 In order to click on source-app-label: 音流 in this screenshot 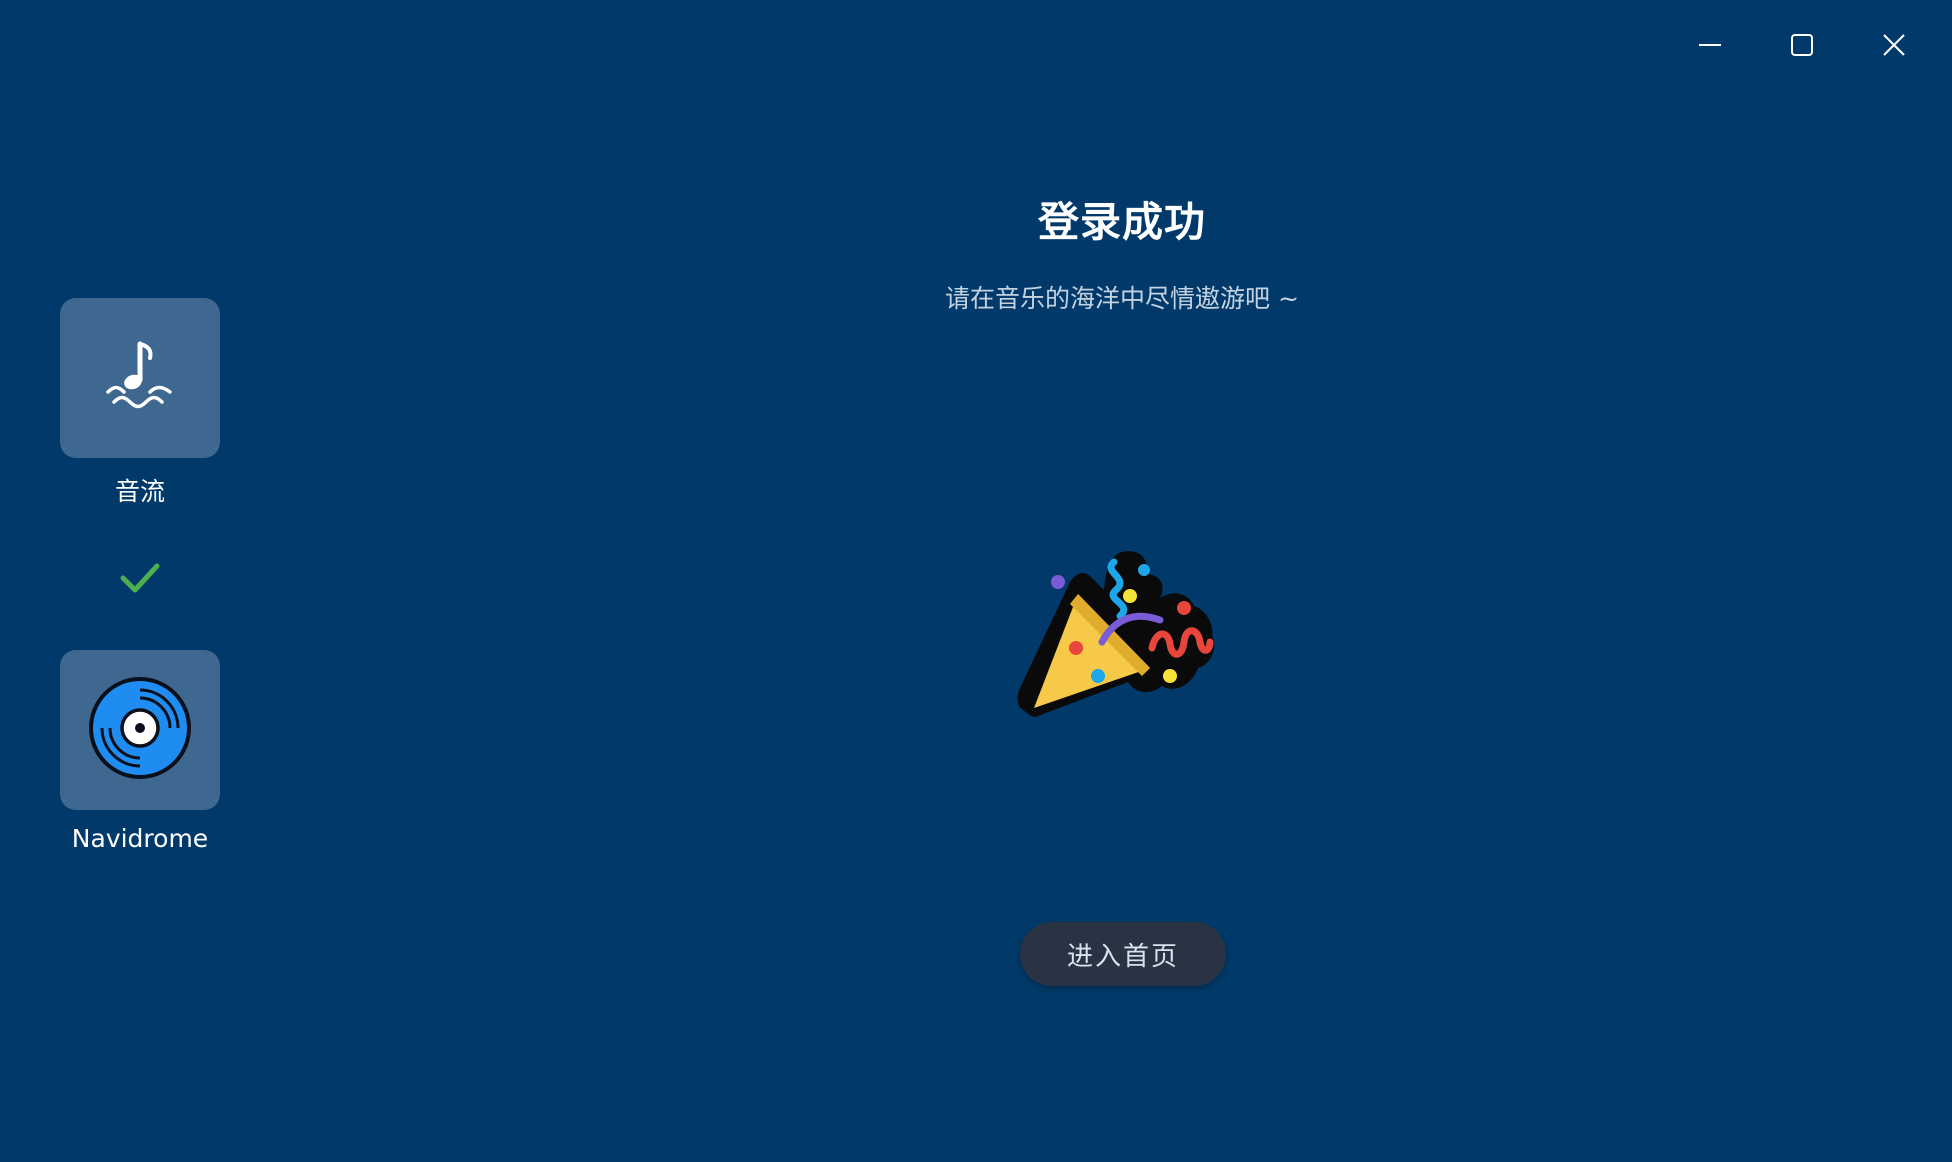, I will do `click(139, 491)`.